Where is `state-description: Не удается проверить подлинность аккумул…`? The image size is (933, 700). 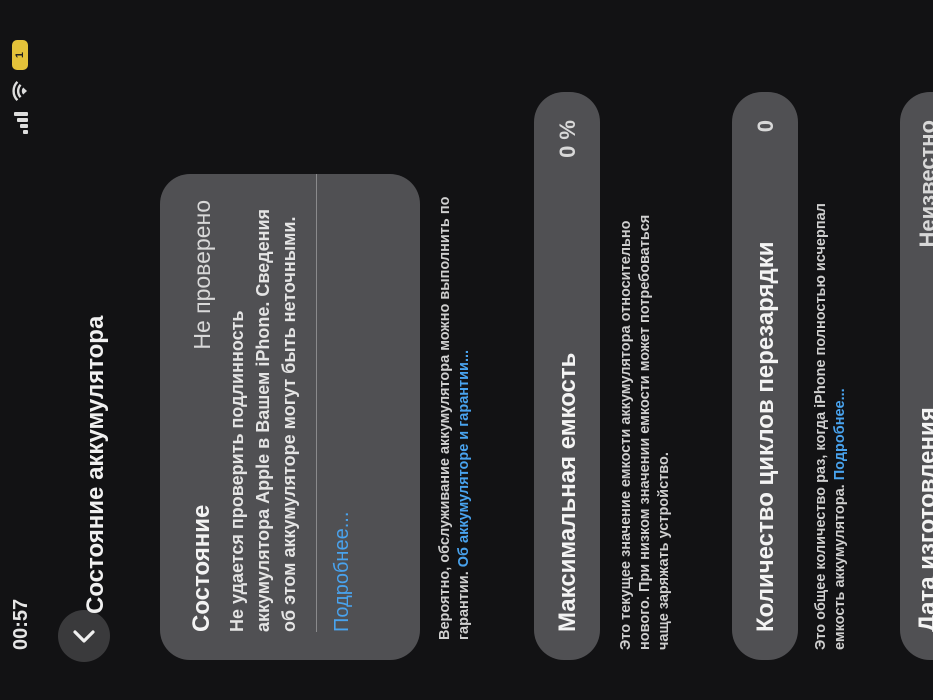
state-description: Не удается проверить подлинность аккумул… is located at coordinates (263, 420).